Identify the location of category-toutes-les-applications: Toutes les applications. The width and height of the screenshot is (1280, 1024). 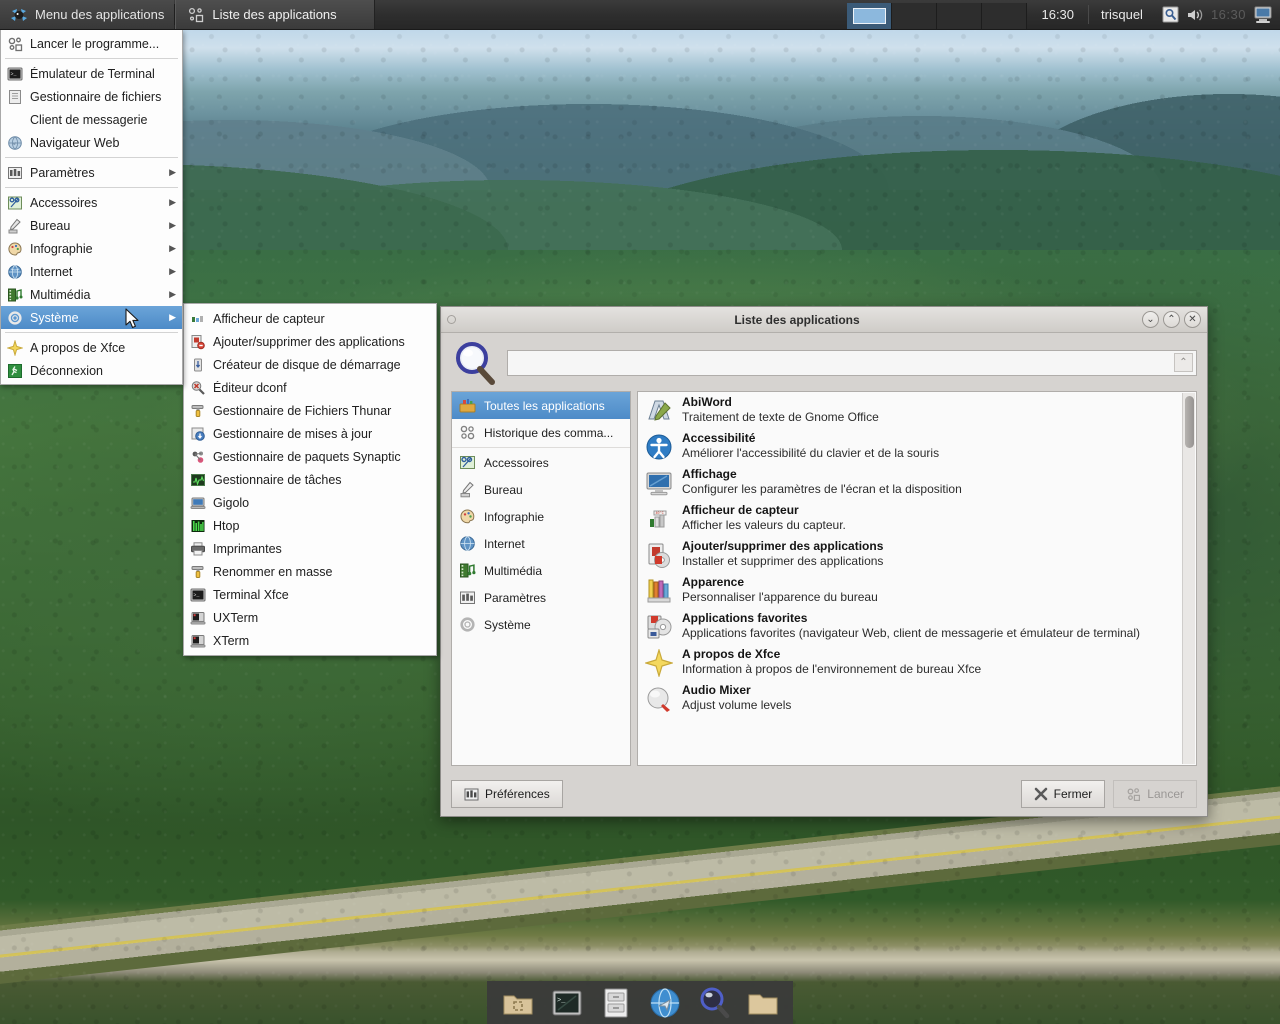
(541, 405).